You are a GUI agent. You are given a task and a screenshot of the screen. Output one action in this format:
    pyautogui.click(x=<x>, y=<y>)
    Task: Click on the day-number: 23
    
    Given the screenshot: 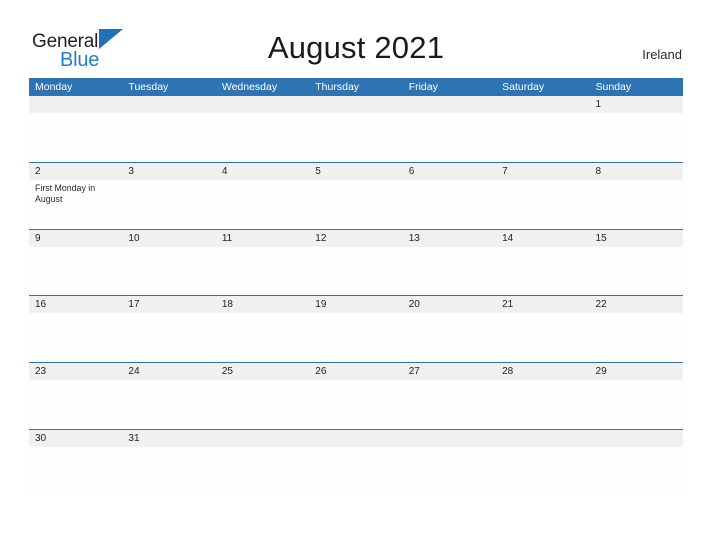 What is the action you would take?
    pyautogui.click(x=75, y=371)
    